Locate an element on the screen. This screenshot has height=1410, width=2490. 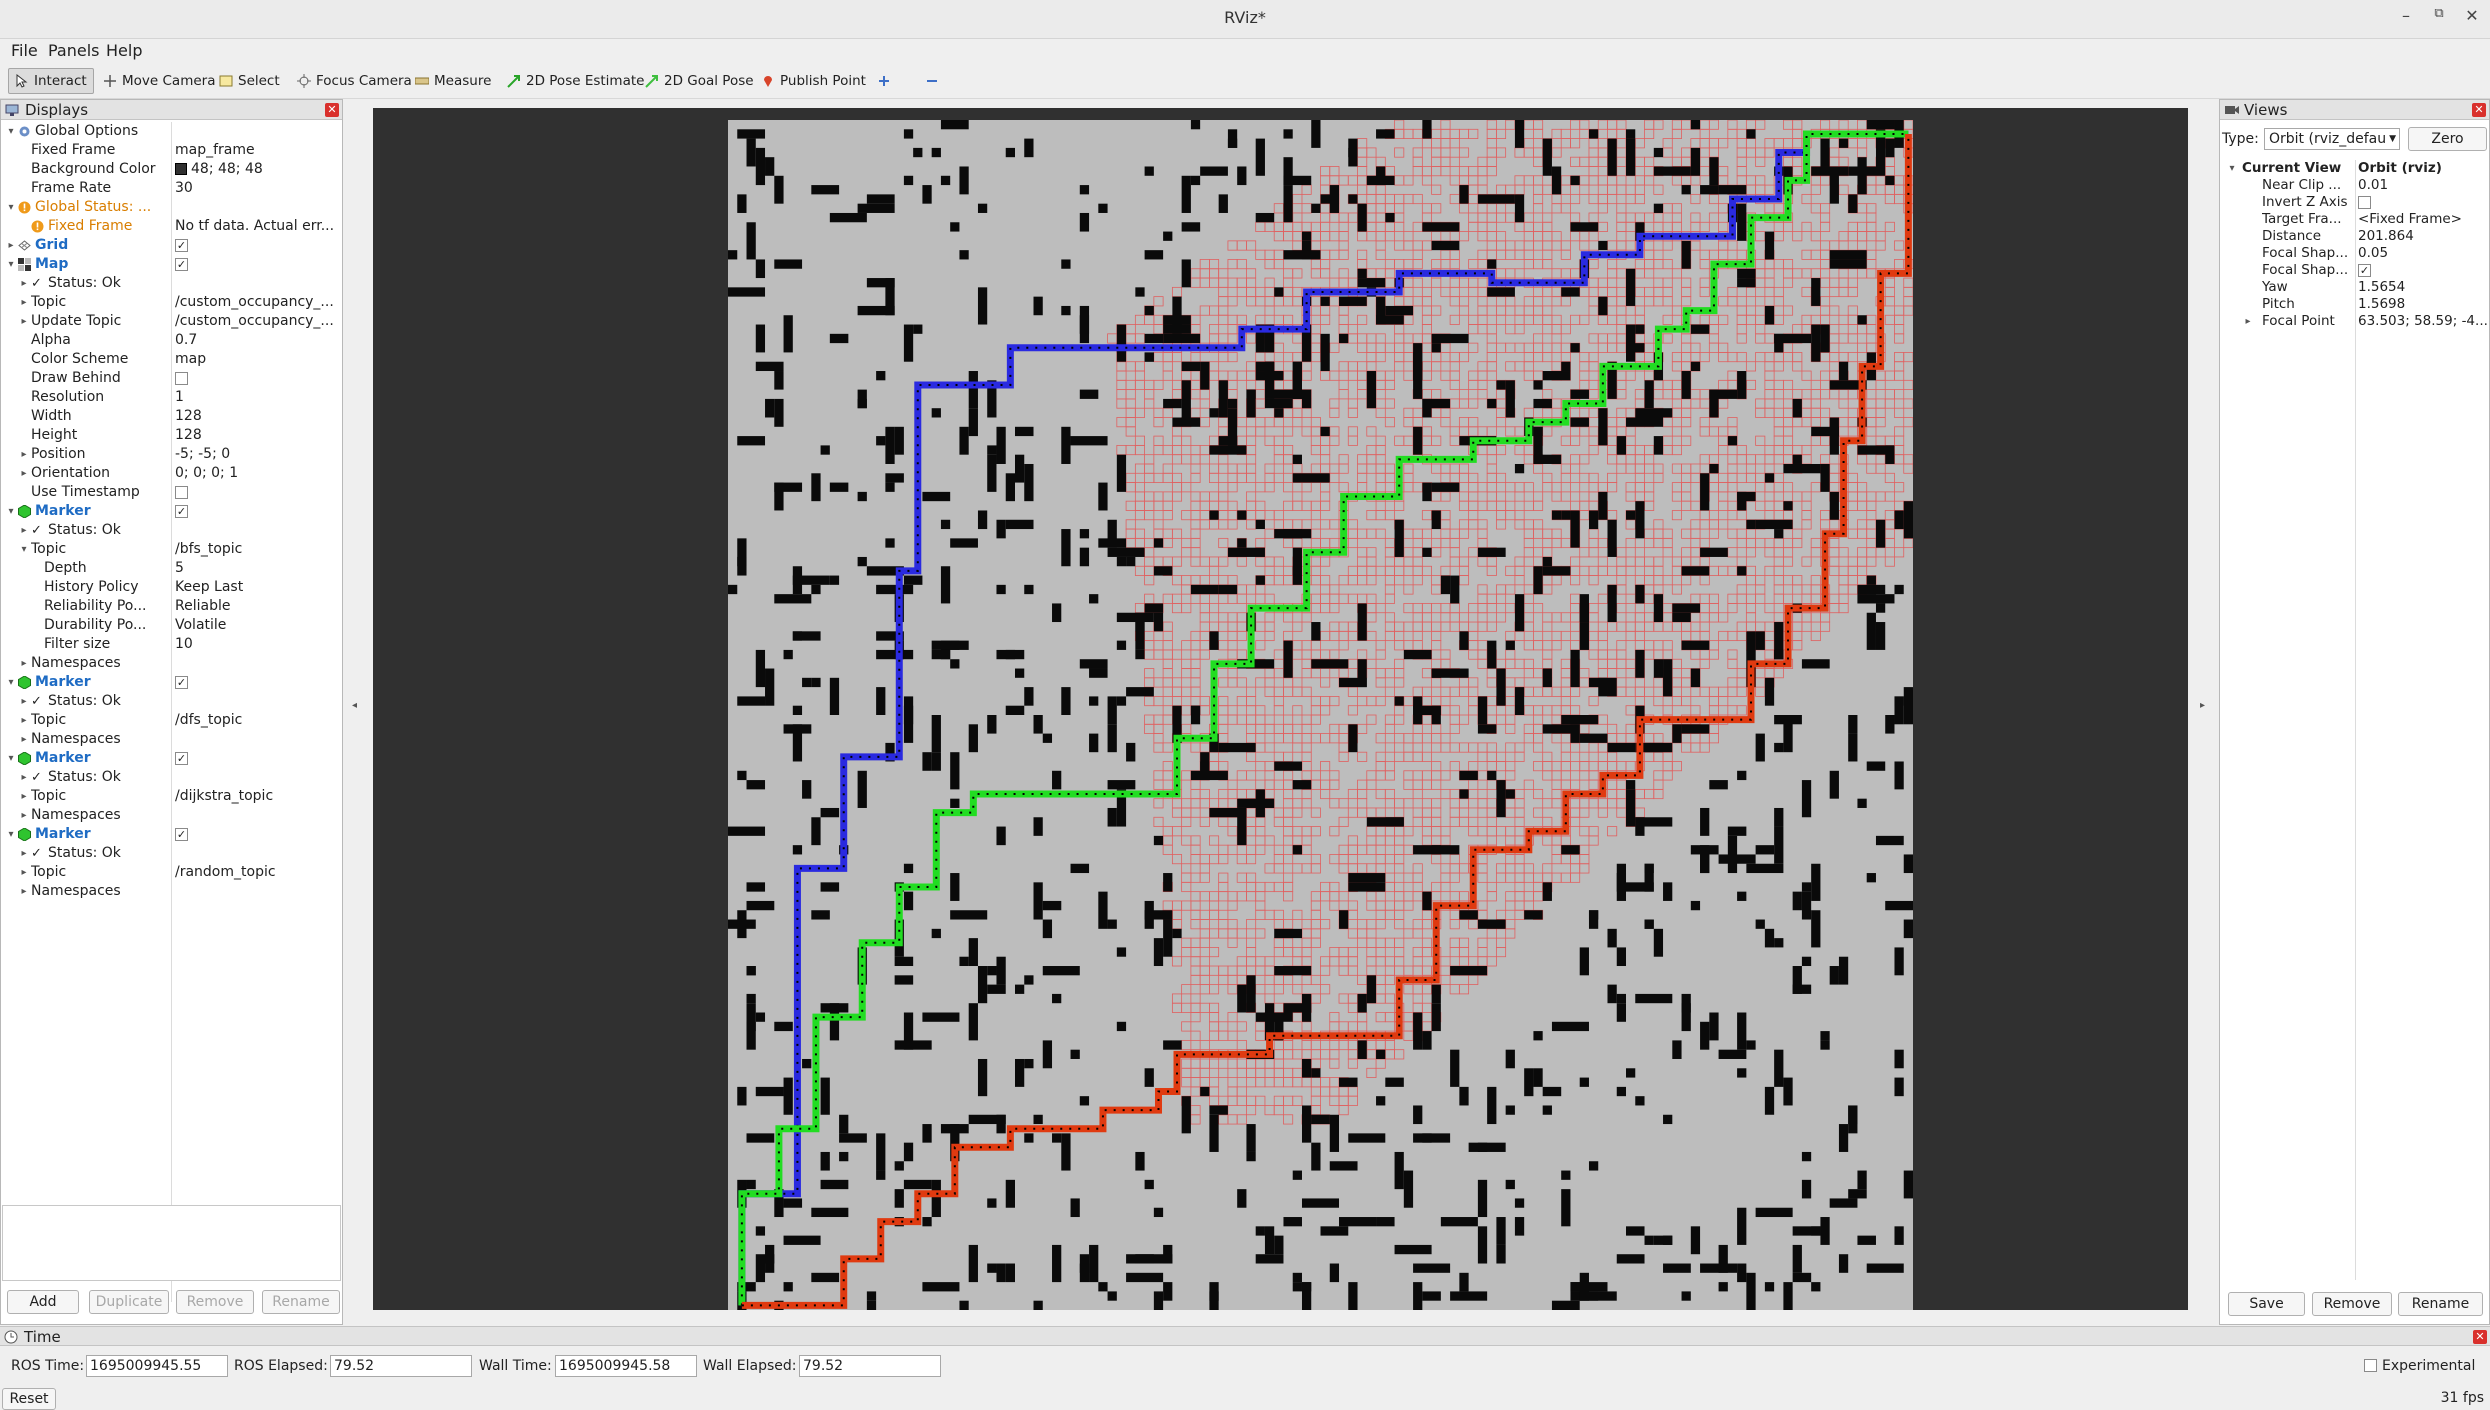
property-value: 48; 48; 48 is located at coordinates (256, 169).